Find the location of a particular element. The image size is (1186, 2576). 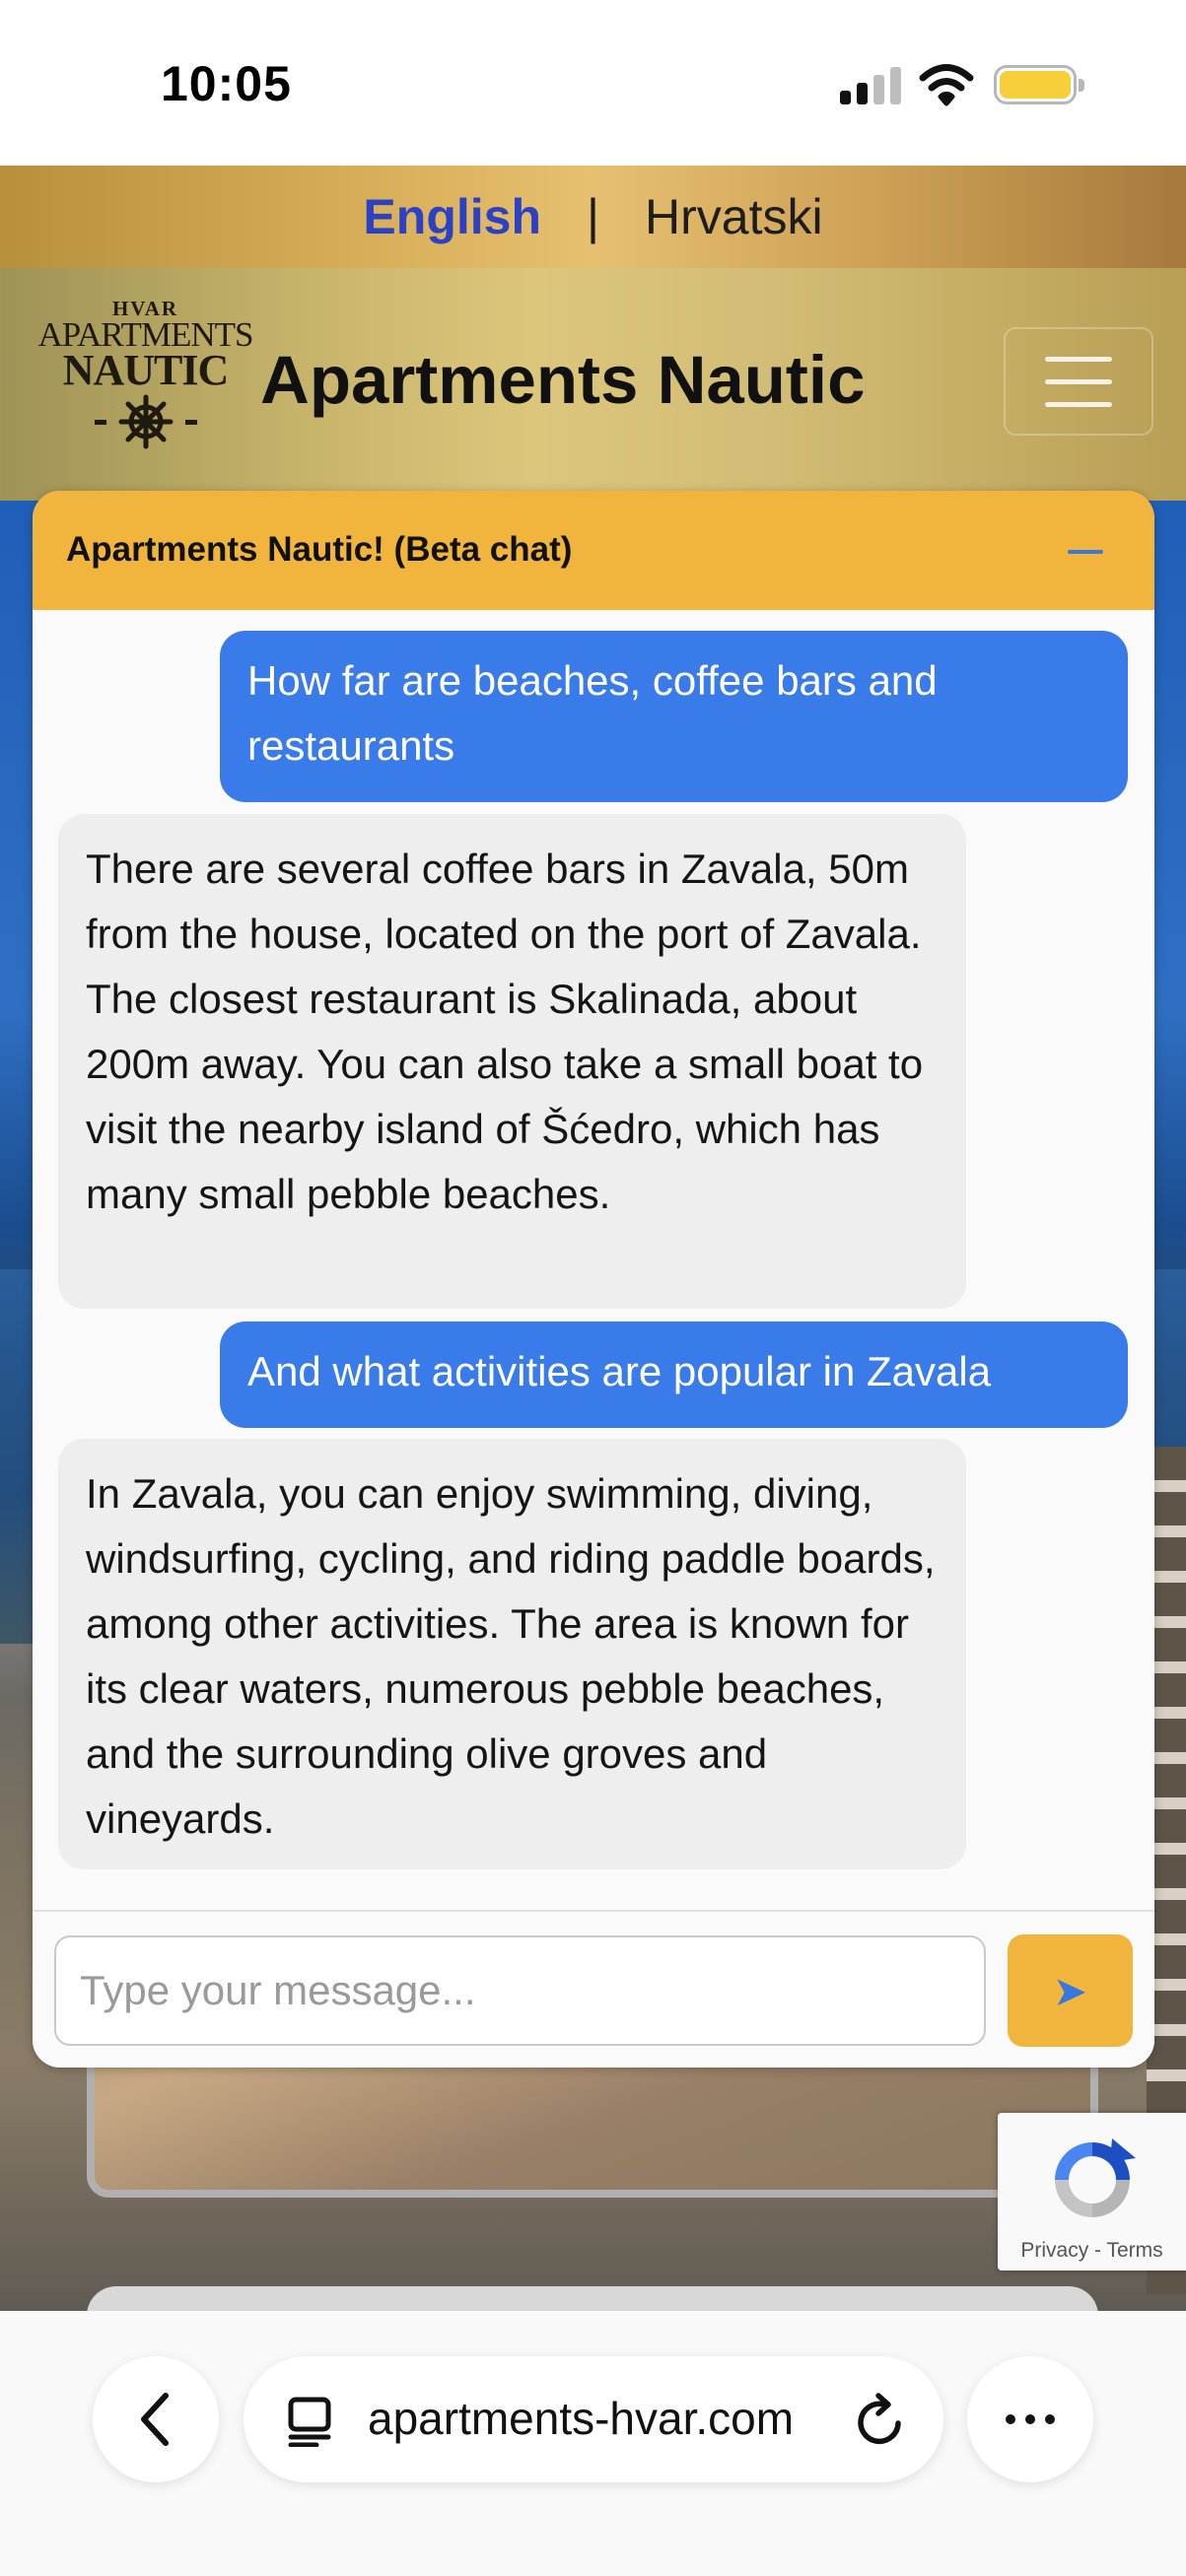

minimize-chat-button is located at coordinates (1085, 552).